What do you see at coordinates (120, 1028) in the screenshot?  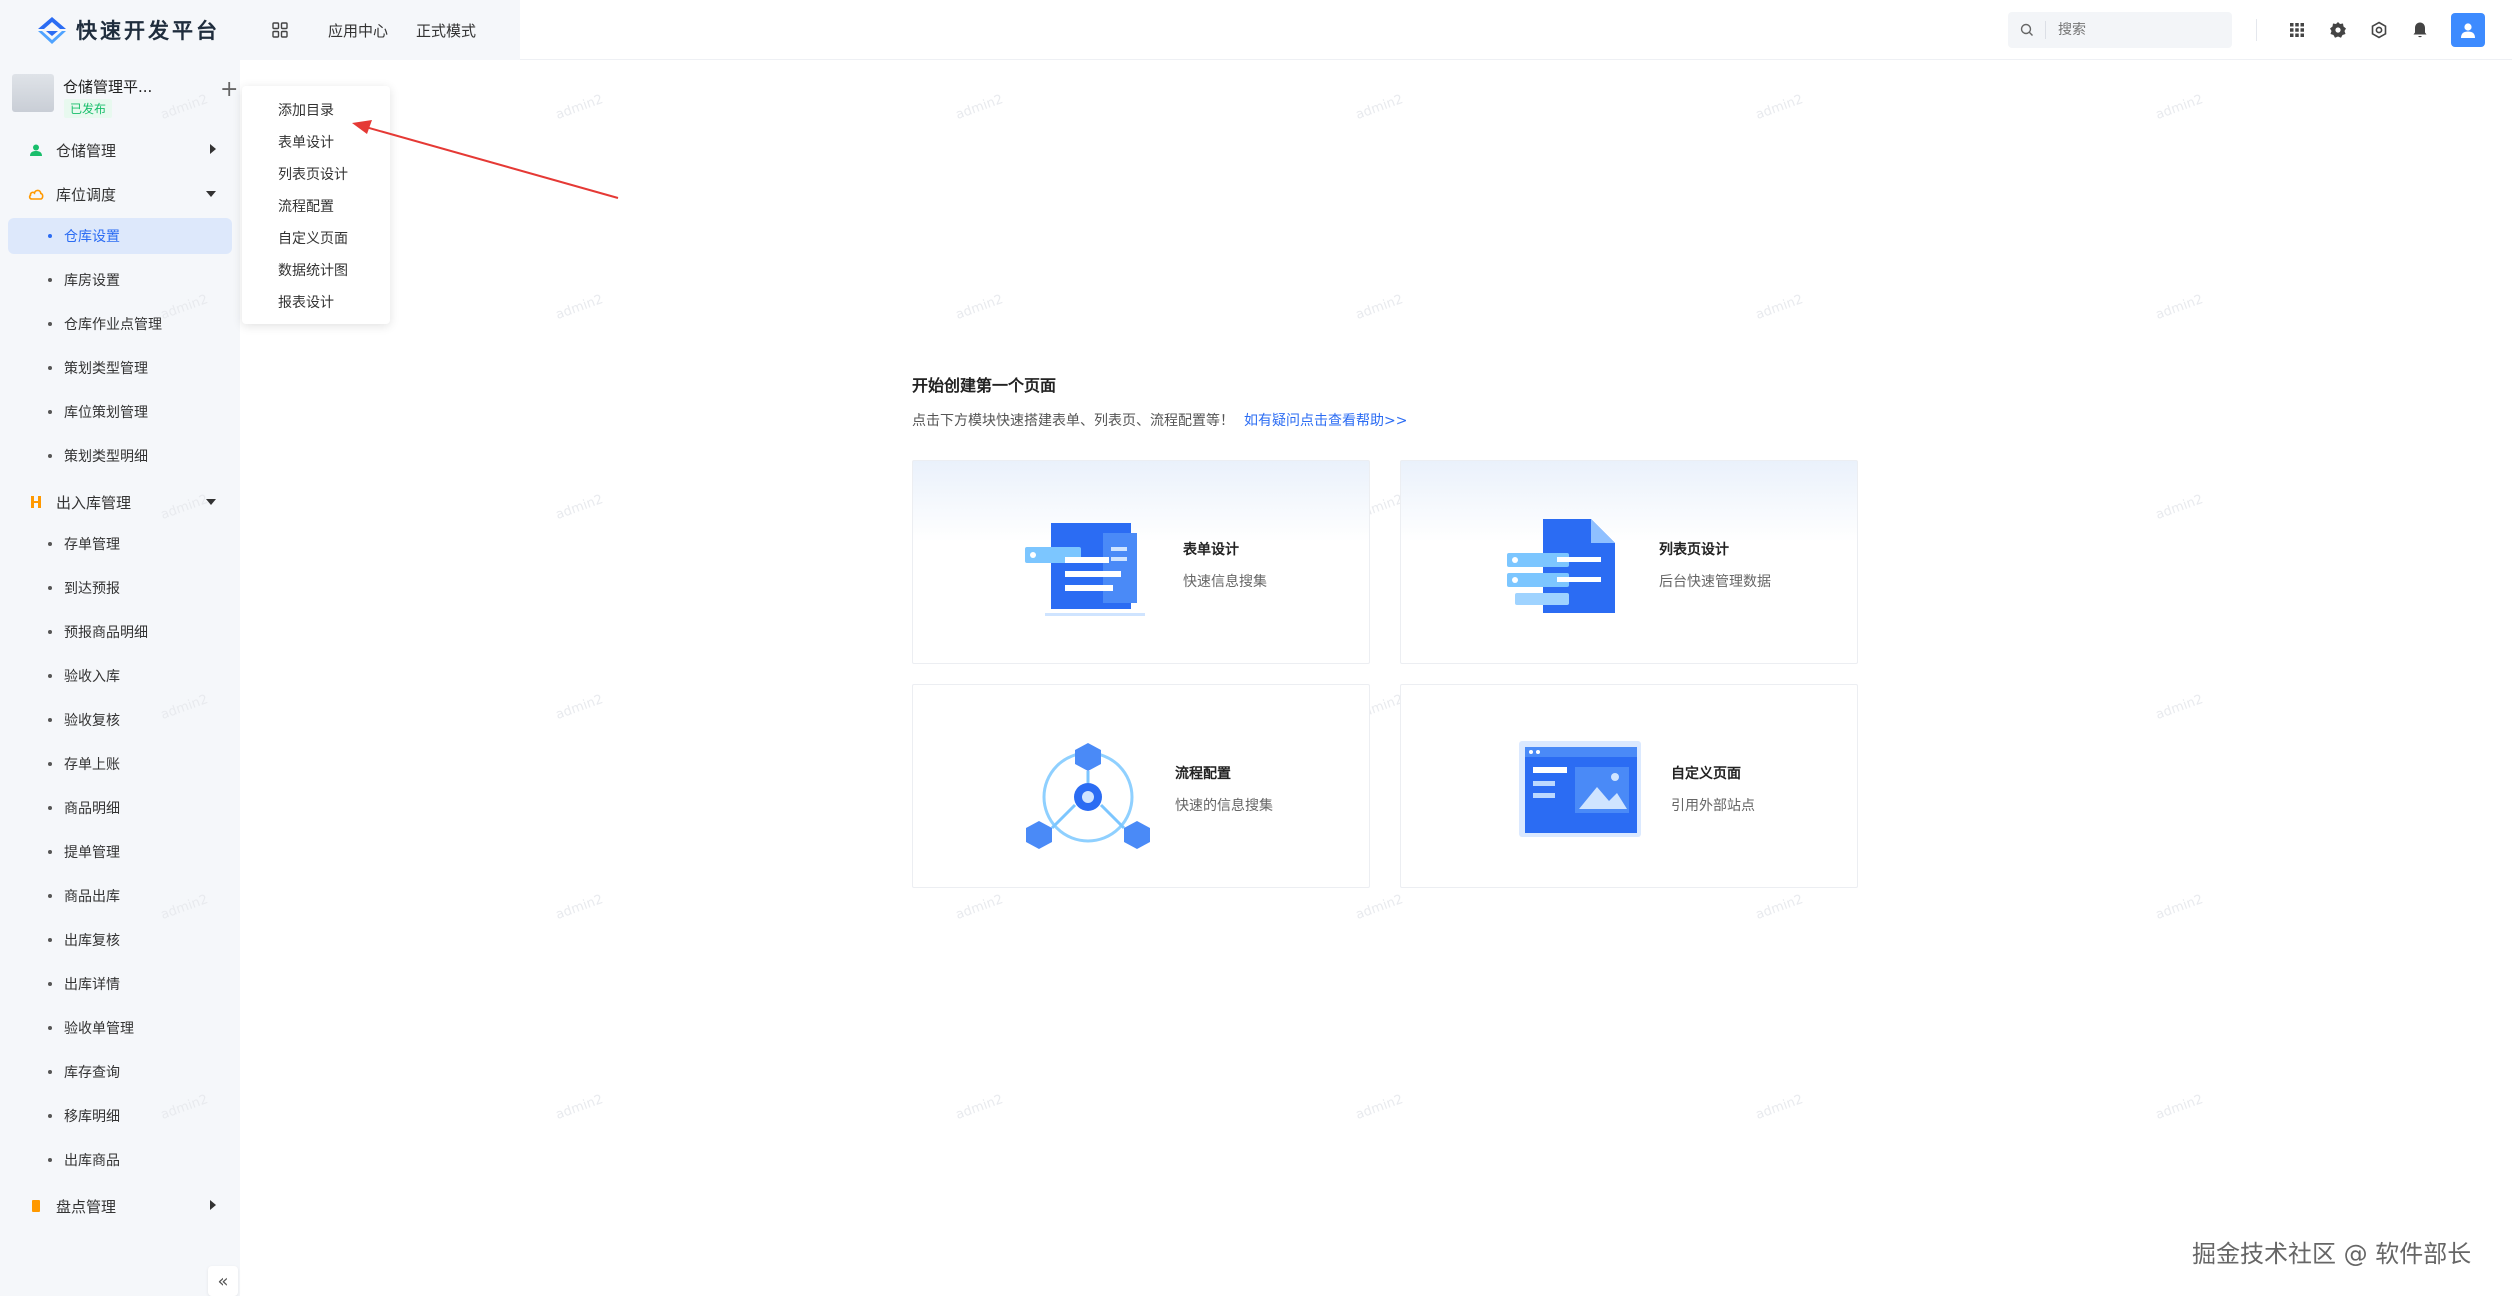 I see `sidebar-item: 验收单管理` at bounding box center [120, 1028].